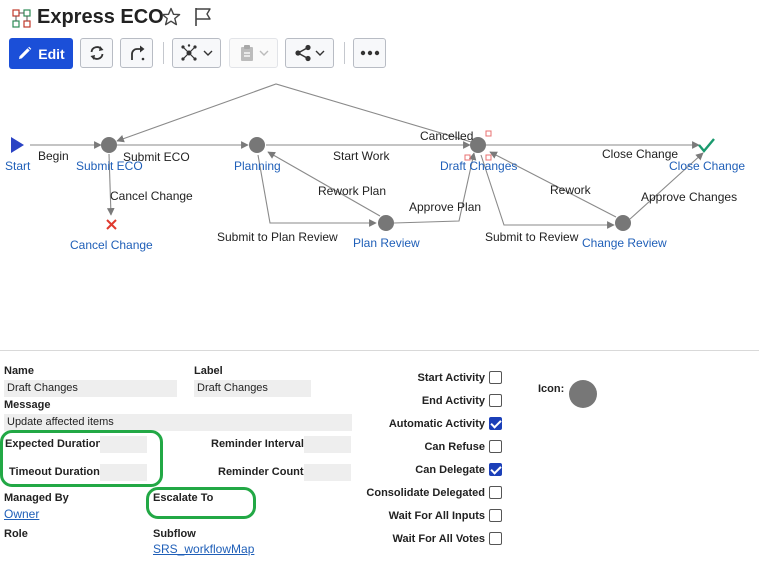 The image size is (759, 576). I want to click on managed-by-label: Managed By, so click(36, 498).